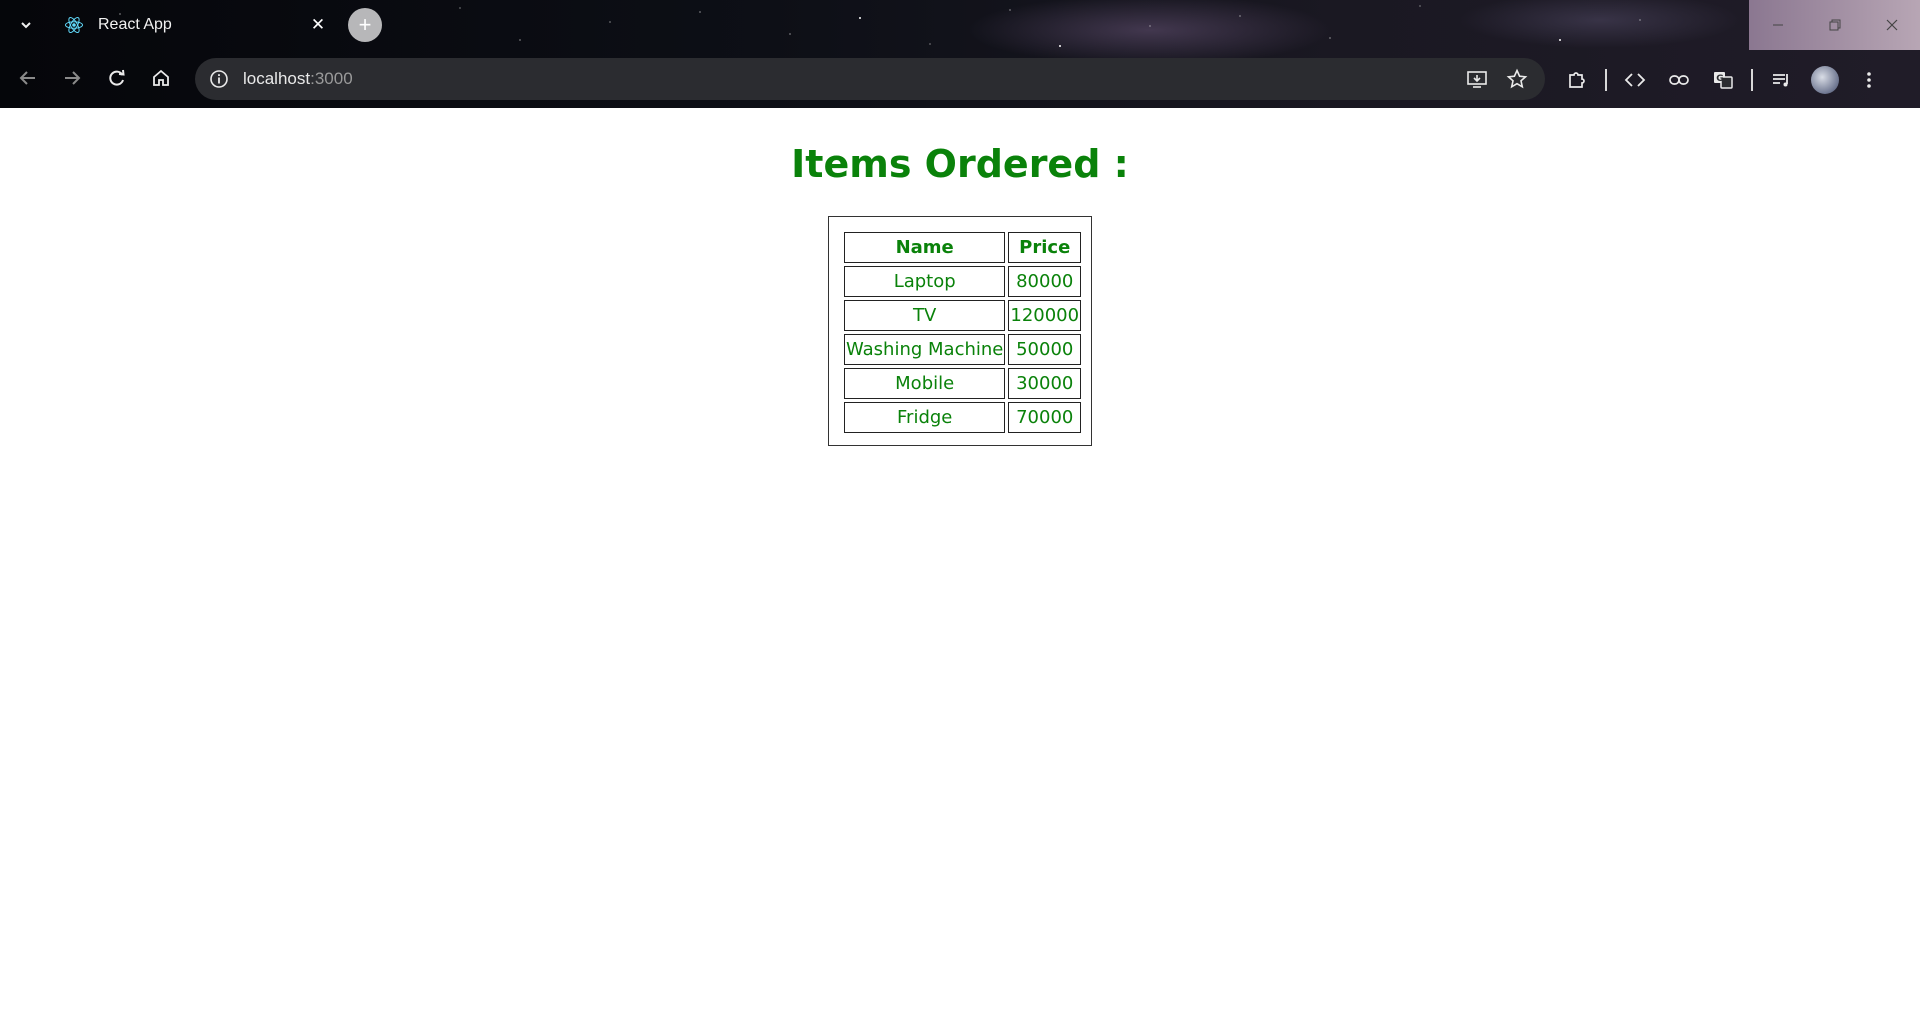 This screenshot has width=1920, height=1020. I want to click on browser-chrome: React App ✕ + localhost:3000 G, so click(960, 54).